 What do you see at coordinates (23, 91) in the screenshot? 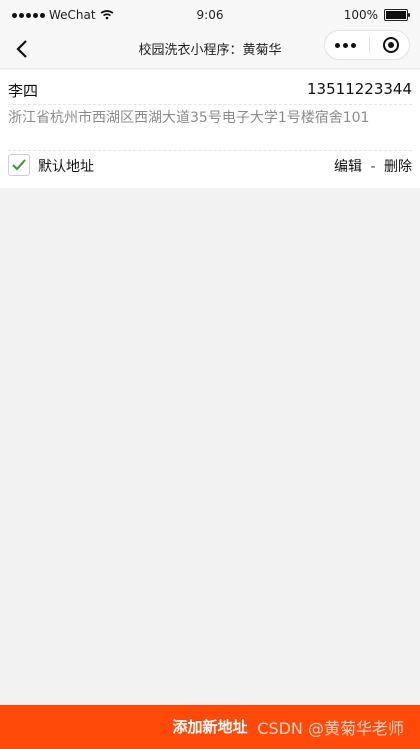
I see `recipient-name: 李四` at bounding box center [23, 91].